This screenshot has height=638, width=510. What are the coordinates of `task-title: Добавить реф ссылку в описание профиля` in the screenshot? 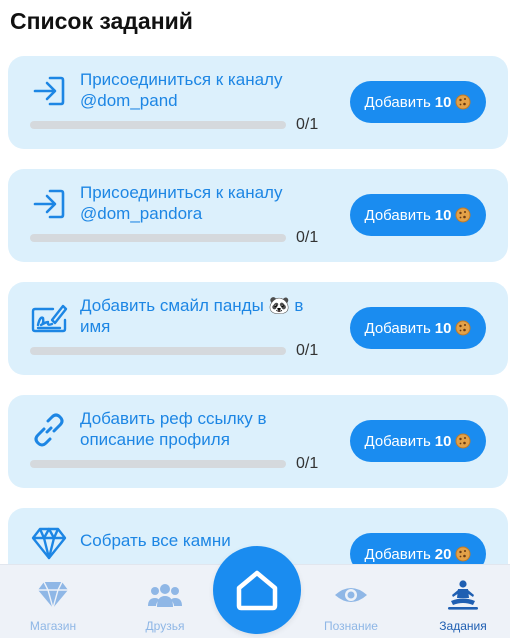 It's located at (173, 429).